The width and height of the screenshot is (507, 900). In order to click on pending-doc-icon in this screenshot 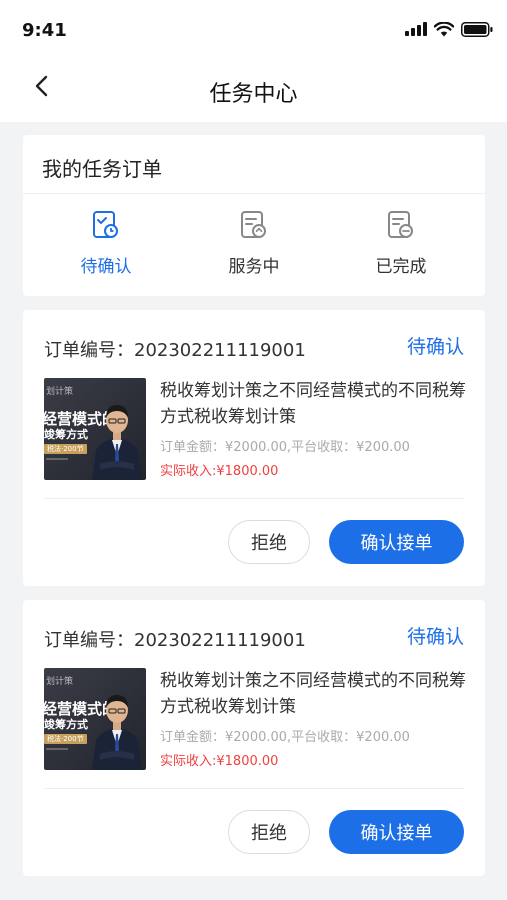, I will do `click(105, 224)`.